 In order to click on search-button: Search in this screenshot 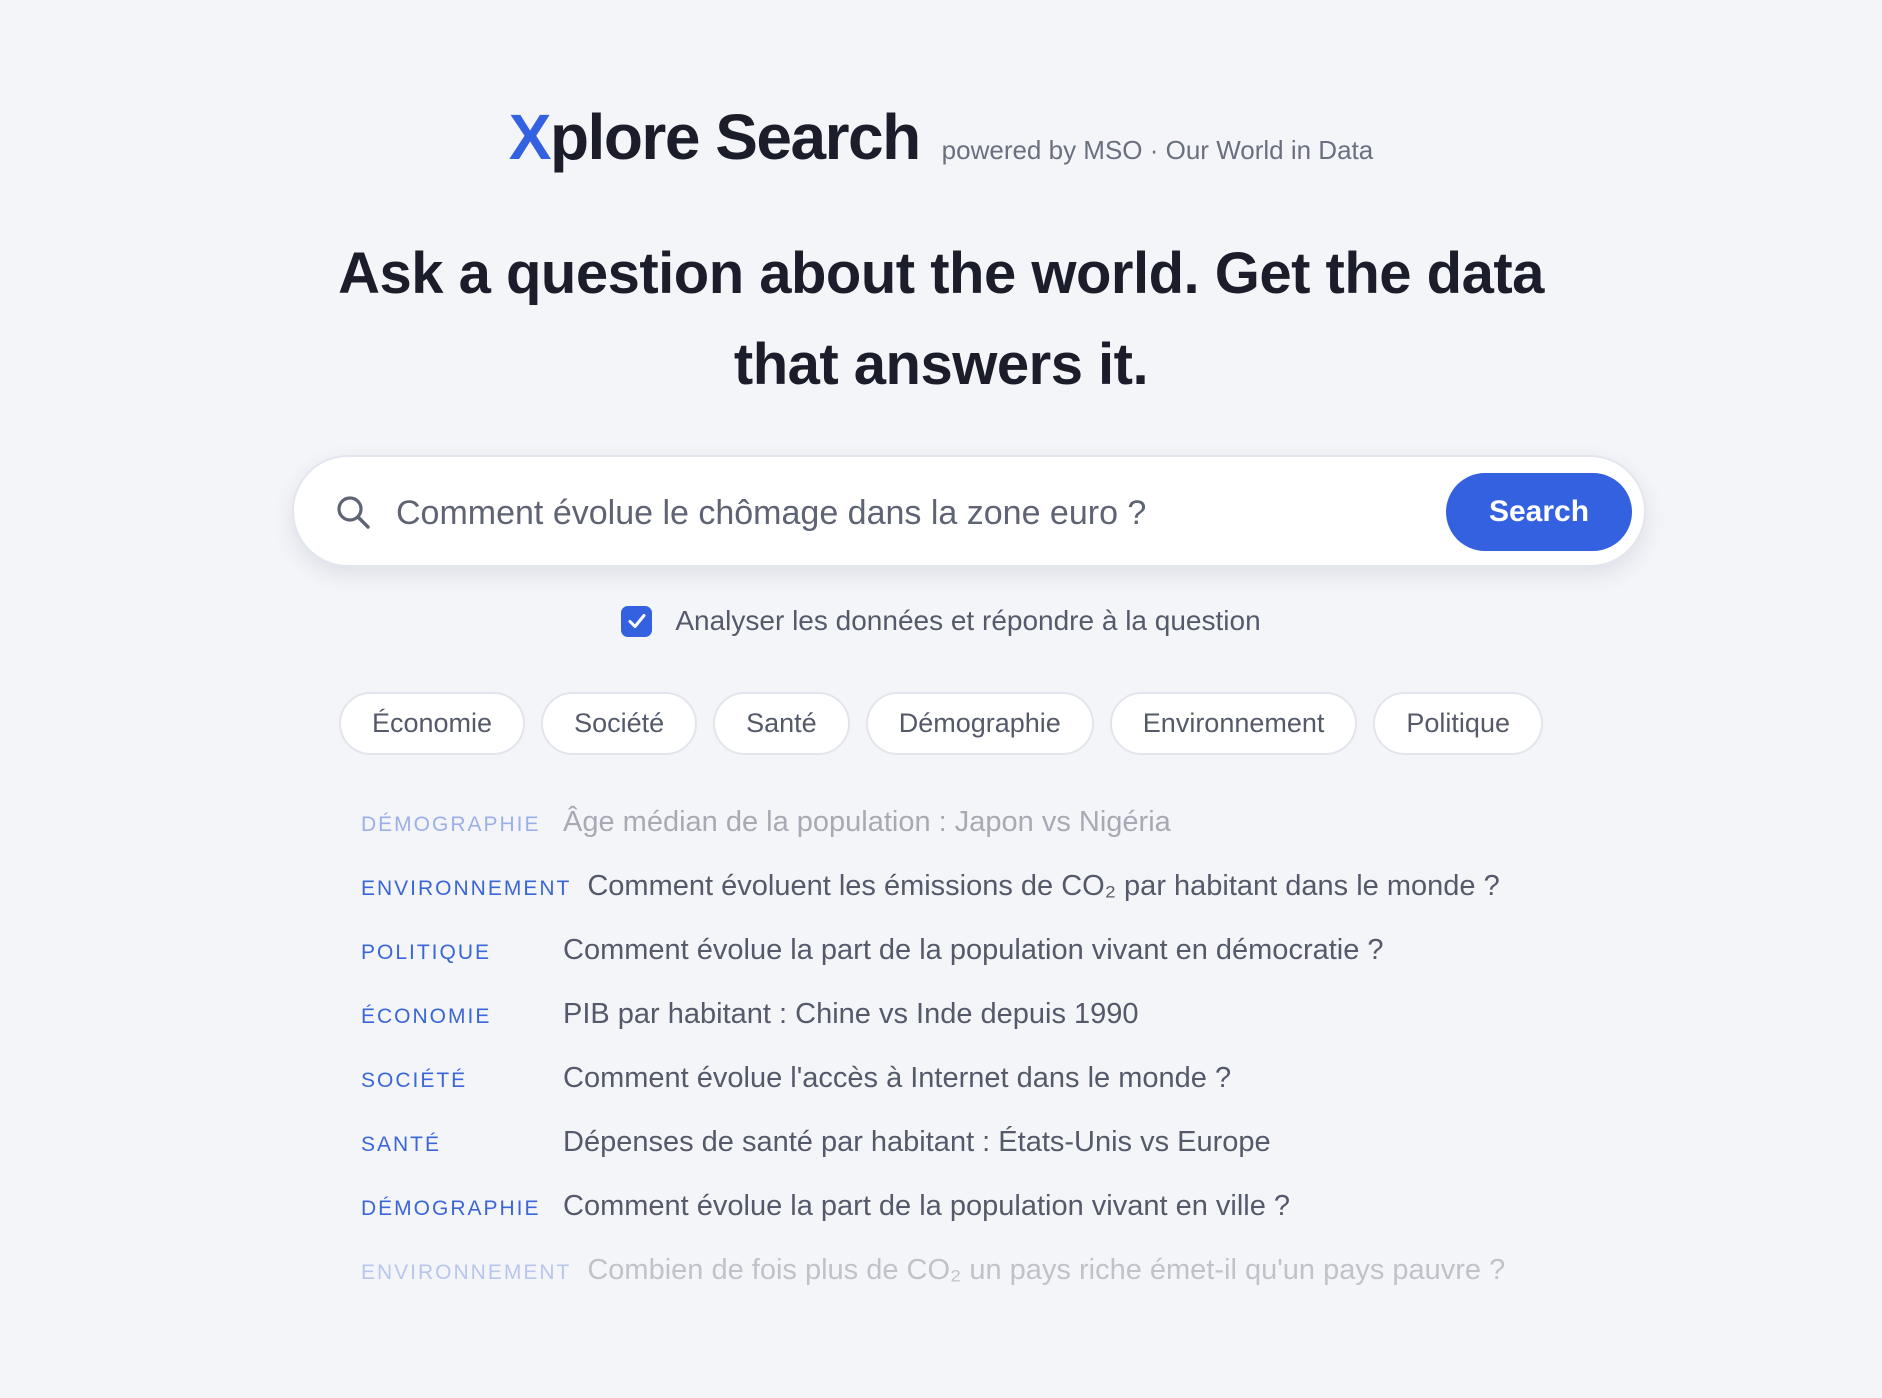, I will do `click(1539, 512)`.